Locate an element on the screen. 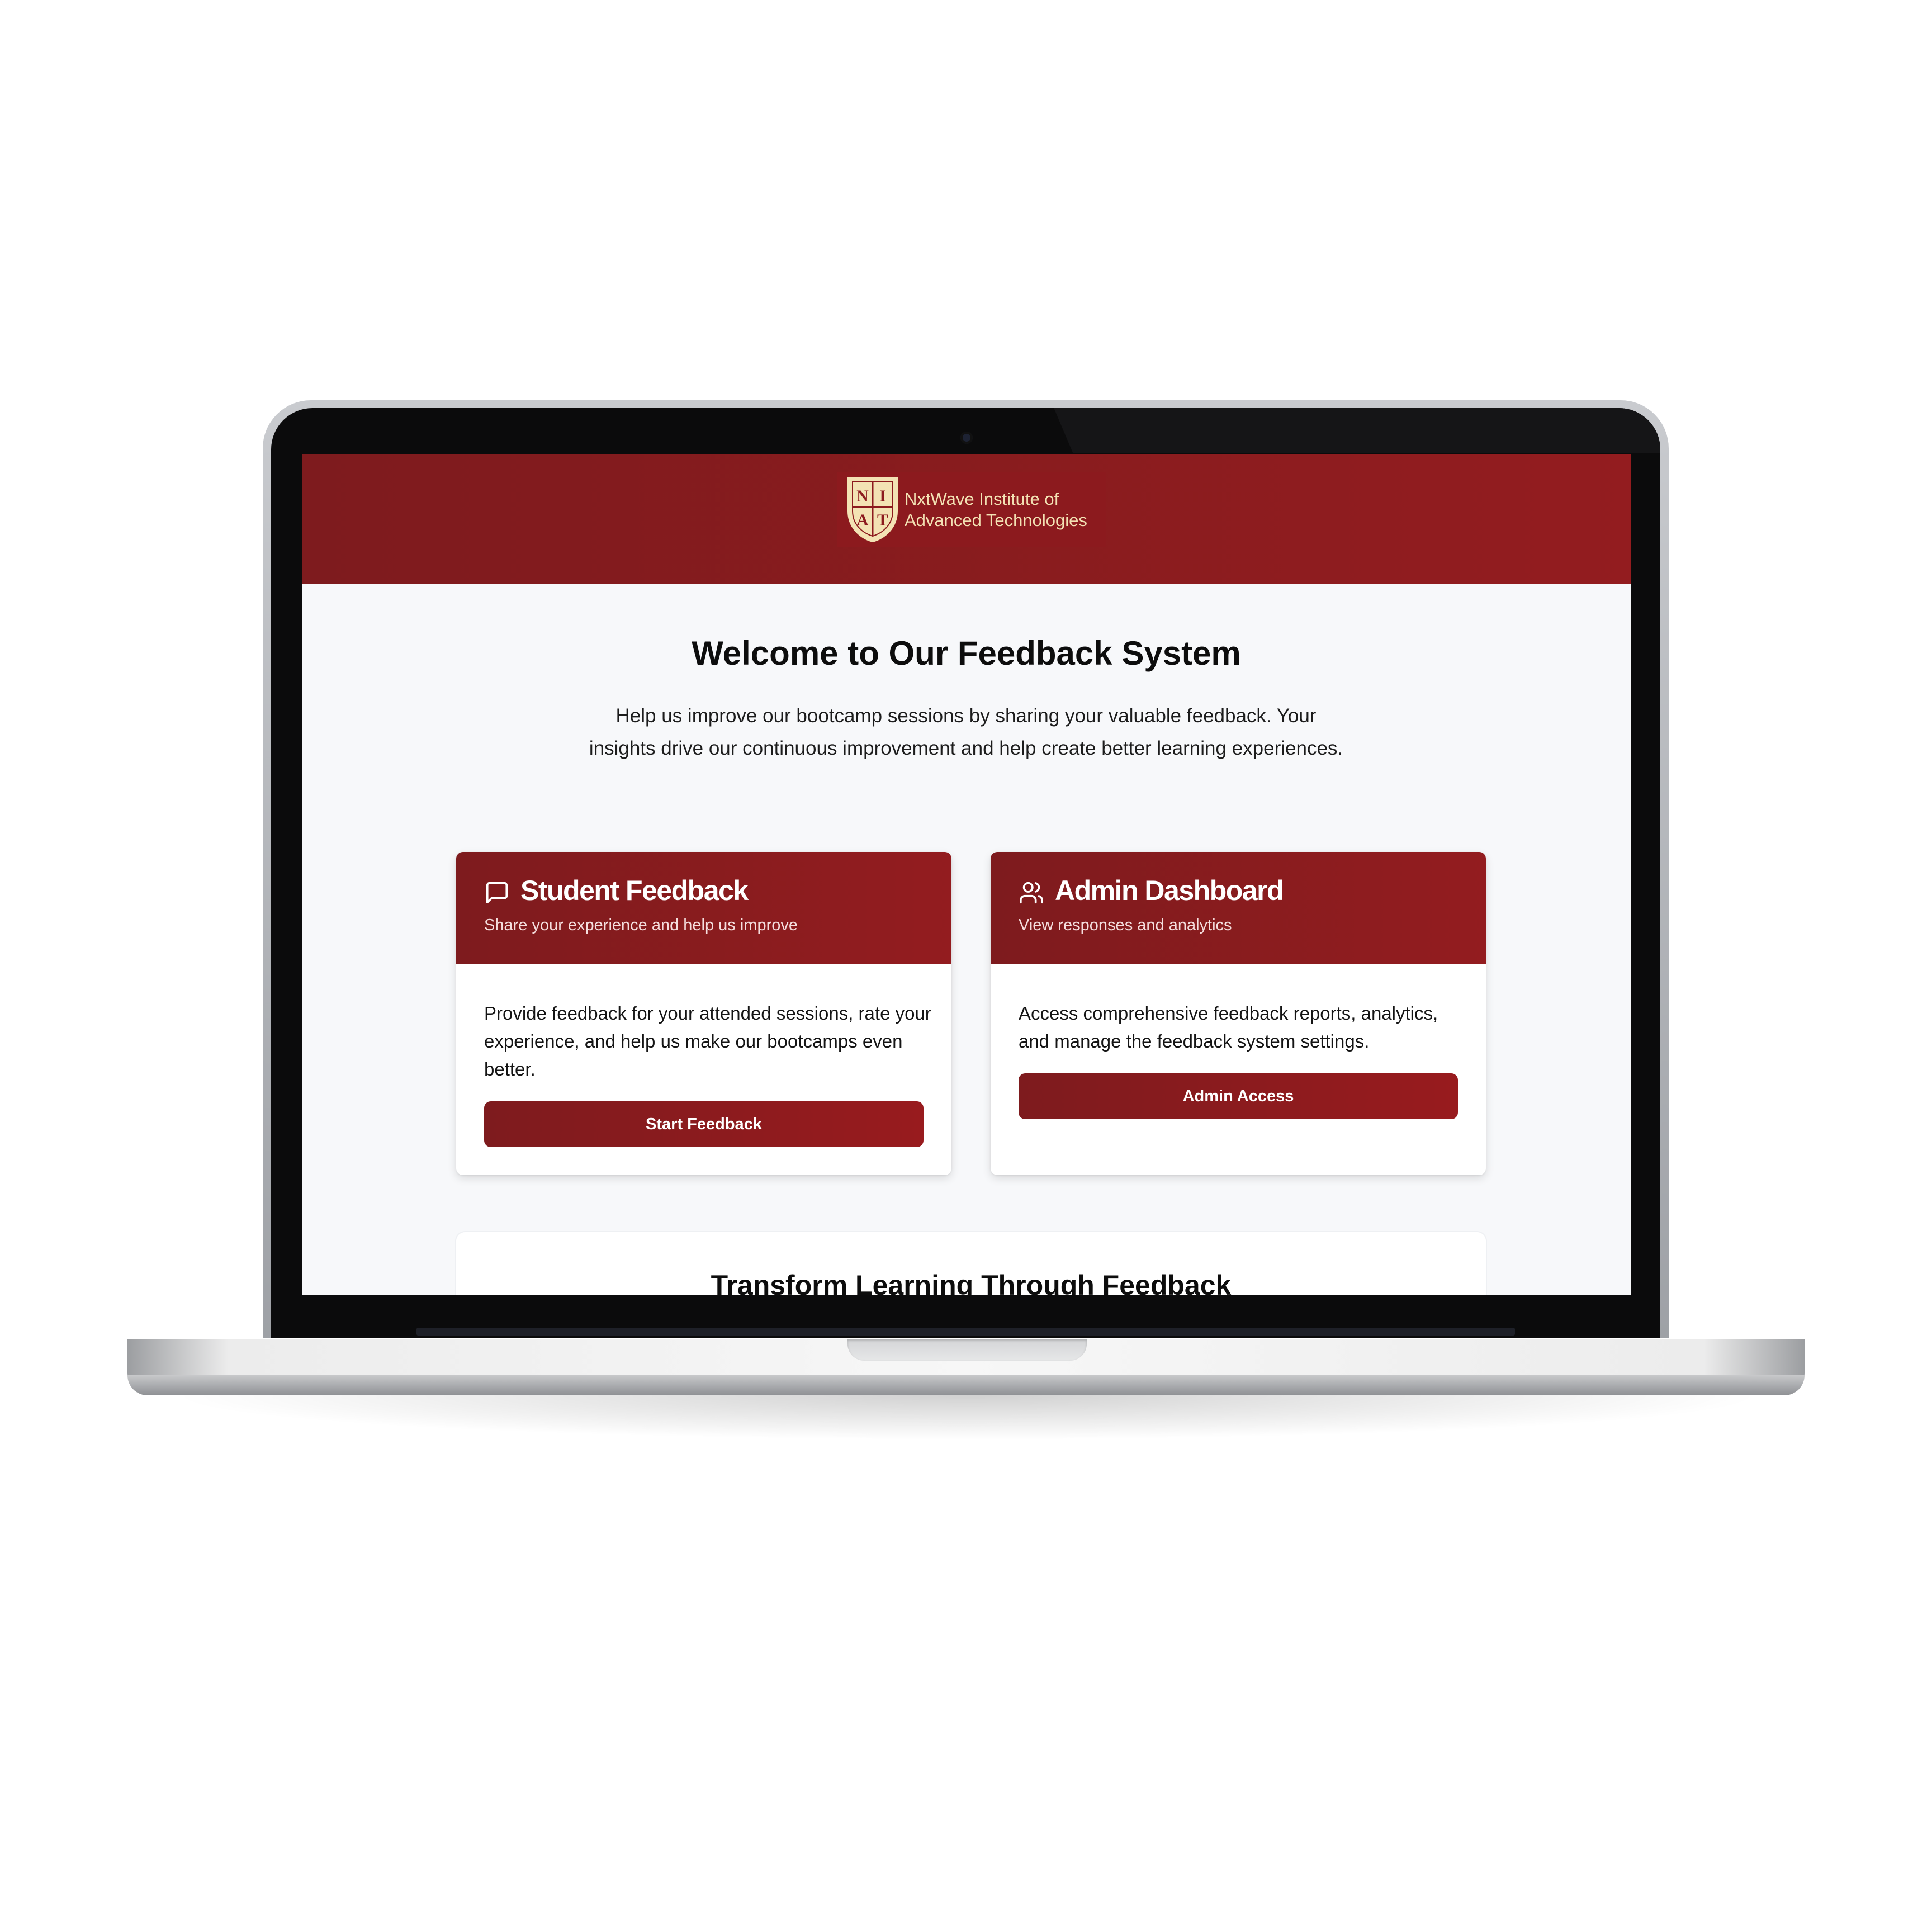  laptop-shadow is located at coordinates (967, 1417).